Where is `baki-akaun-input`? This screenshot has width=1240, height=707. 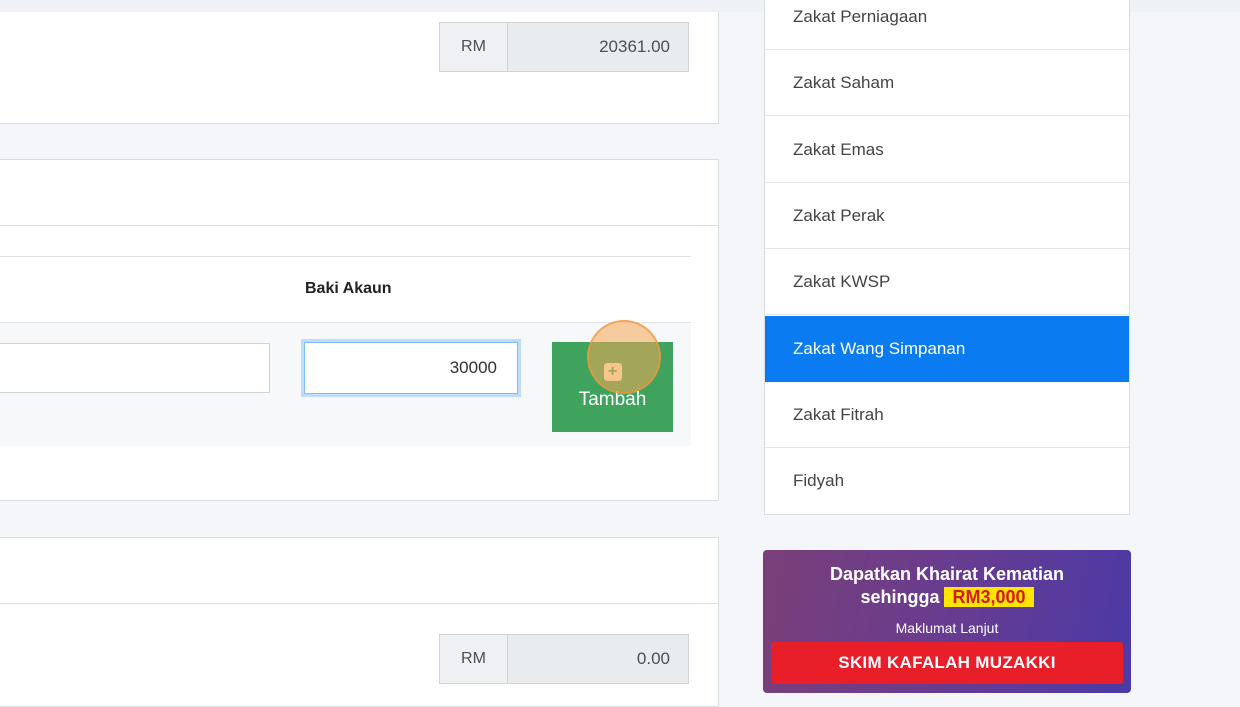
baki-akaun-input is located at coordinates (411, 368).